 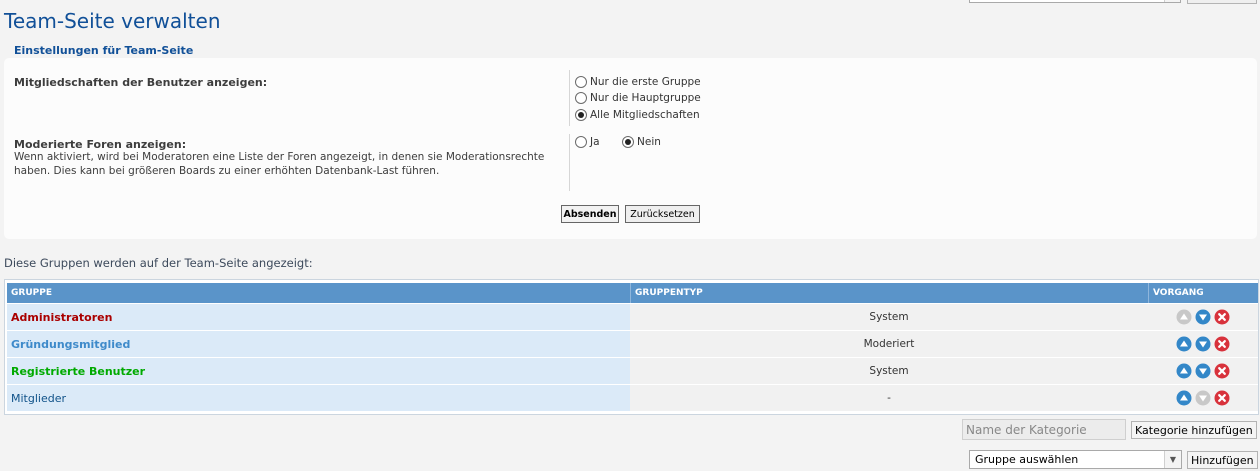 I want to click on top-group-select-clipped, so click(x=1075, y=1).